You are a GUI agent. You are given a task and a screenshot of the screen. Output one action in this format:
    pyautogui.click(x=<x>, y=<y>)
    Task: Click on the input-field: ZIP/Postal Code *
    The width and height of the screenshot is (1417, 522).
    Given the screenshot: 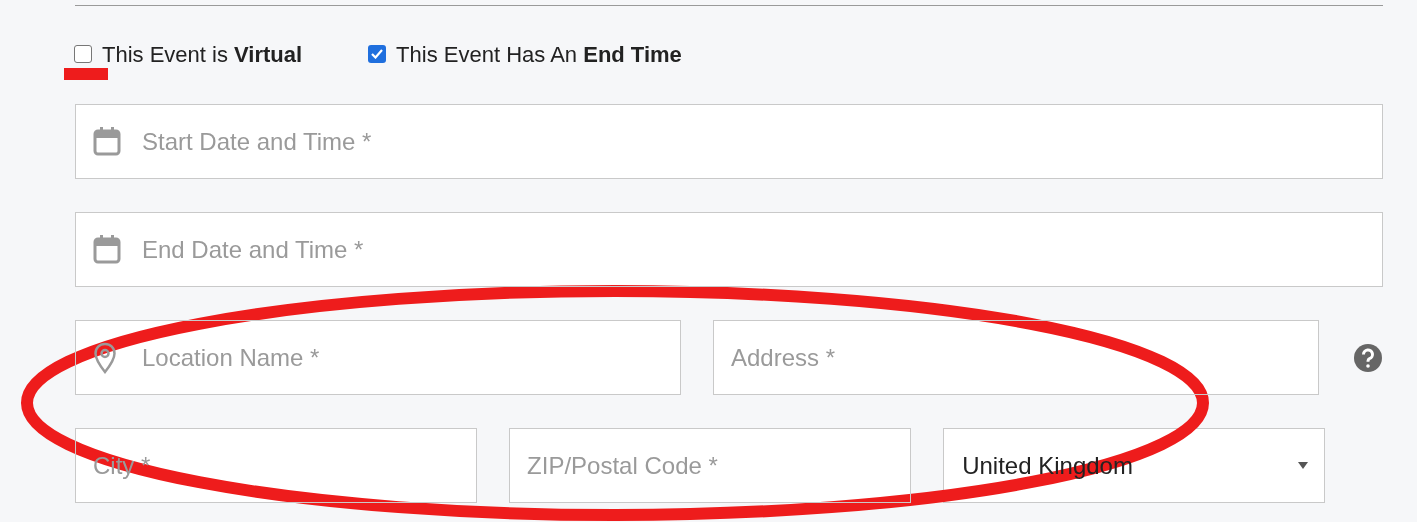 What is the action you would take?
    pyautogui.click(x=710, y=465)
    